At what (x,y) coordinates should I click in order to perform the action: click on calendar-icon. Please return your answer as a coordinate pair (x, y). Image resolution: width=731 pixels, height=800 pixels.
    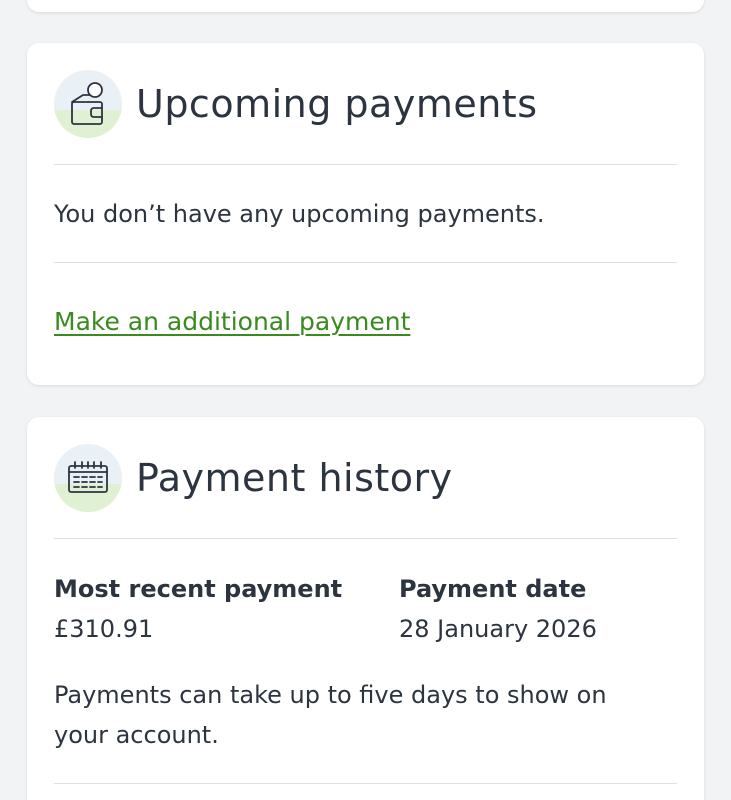
    Looking at the image, I should click on (88, 478).